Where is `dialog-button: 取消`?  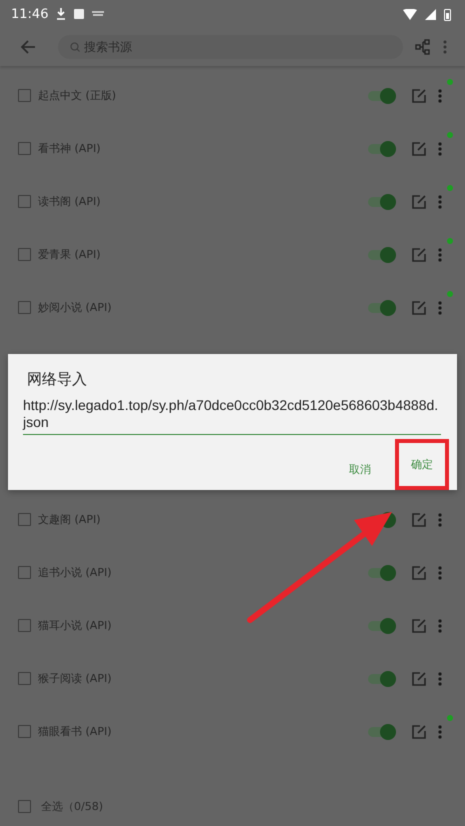 dialog-button: 取消 is located at coordinates (360, 469).